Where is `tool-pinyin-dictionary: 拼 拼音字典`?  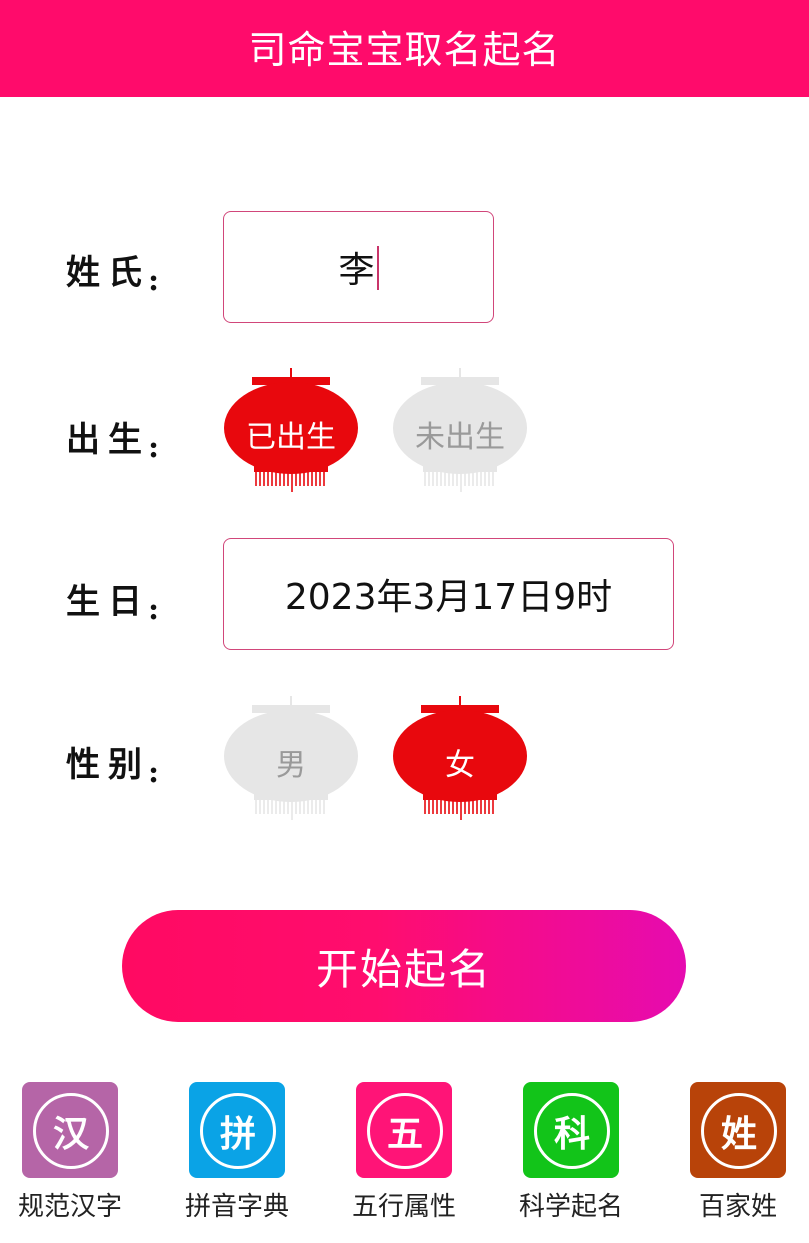
tool-pinyin-dictionary: 拼 拼音字典 is located at coordinates (237, 1155).